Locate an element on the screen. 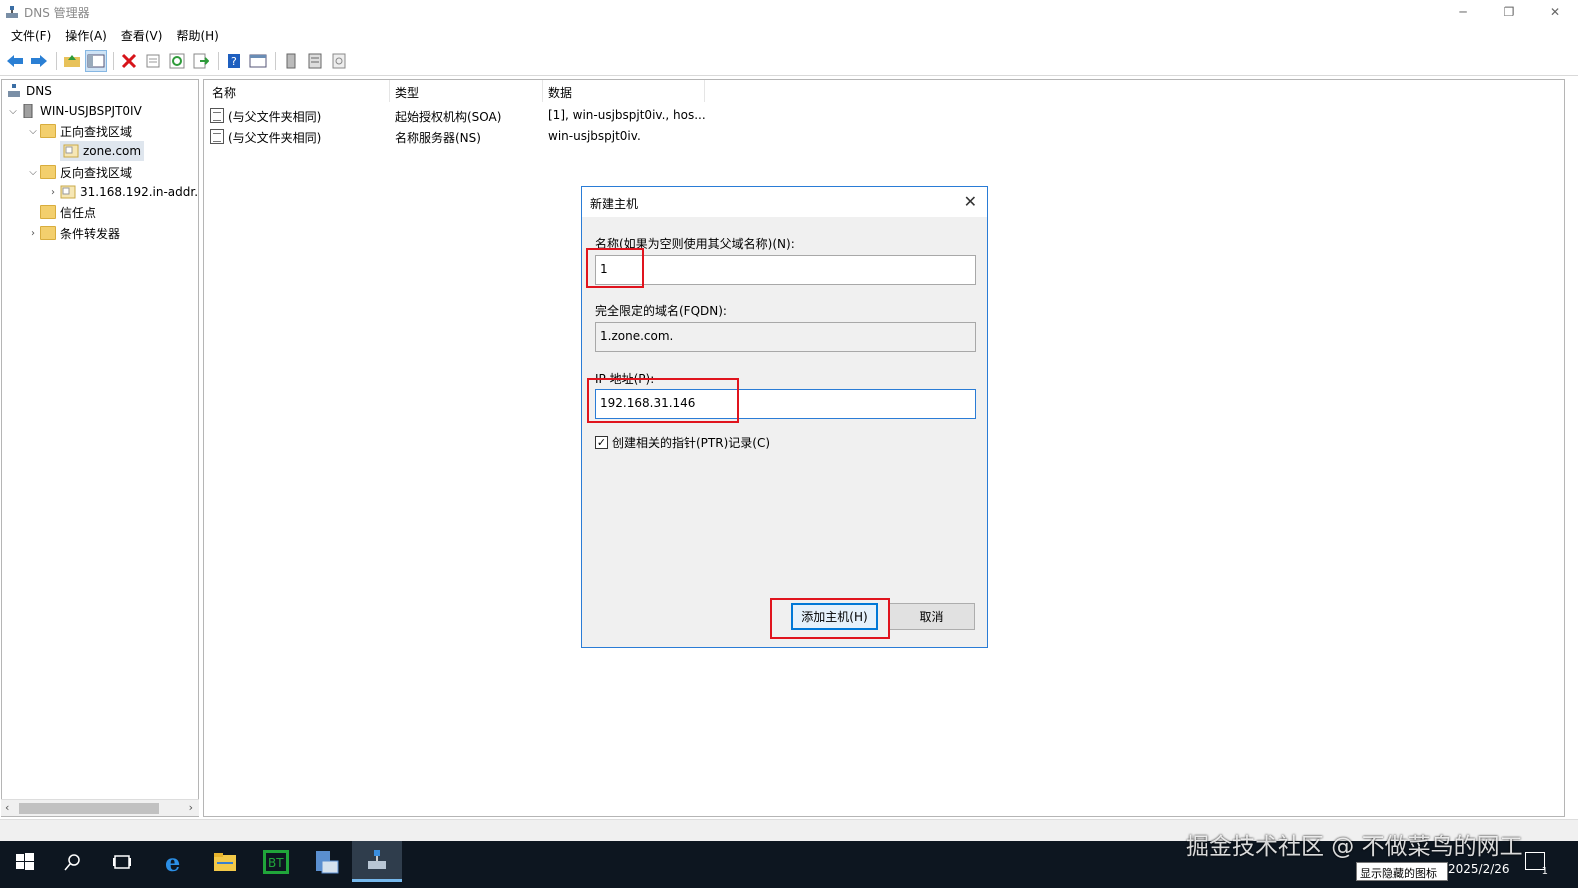 The width and height of the screenshot is (1578, 888). internet-explorer-icon: e is located at coordinates (175, 861).